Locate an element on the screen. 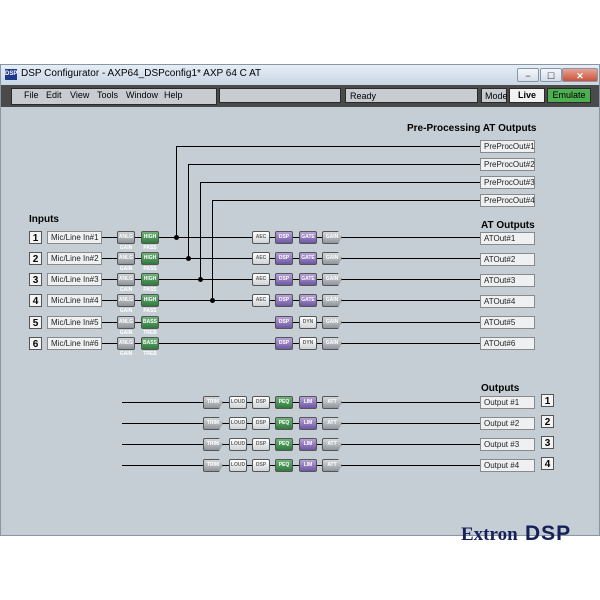  aec-block-3: AEC is located at coordinates (261, 279).